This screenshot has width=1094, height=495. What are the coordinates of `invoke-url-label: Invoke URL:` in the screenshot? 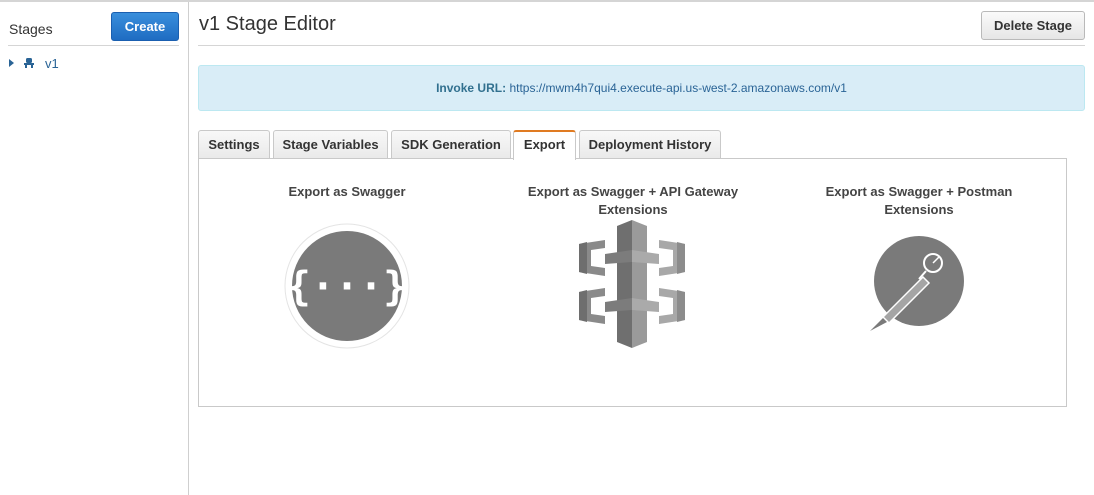 It's located at (471, 88).